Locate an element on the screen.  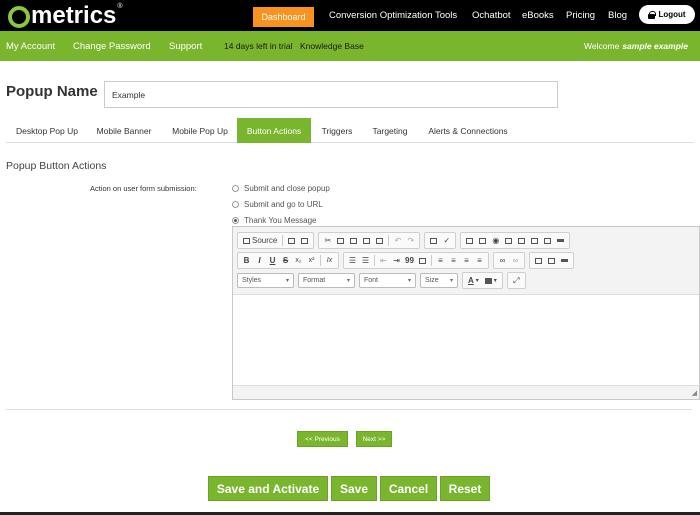
background-color-button: ▾ is located at coordinates (491, 280).